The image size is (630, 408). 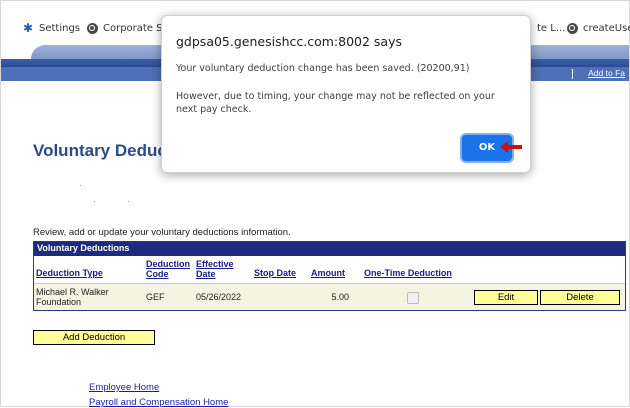 What do you see at coordinates (275, 273) in the screenshot?
I see `col-stop-date: Stop Date` at bounding box center [275, 273].